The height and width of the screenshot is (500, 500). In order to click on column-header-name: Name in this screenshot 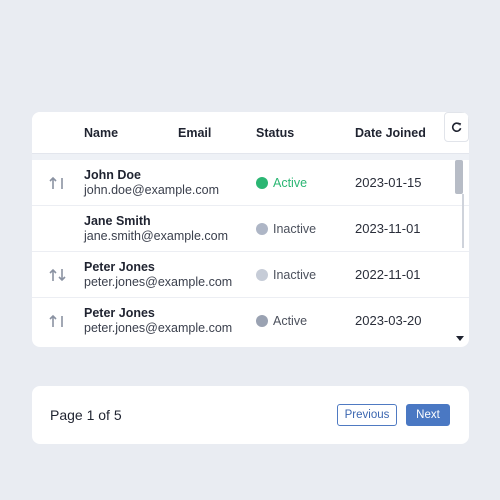, I will do `click(101, 133)`.